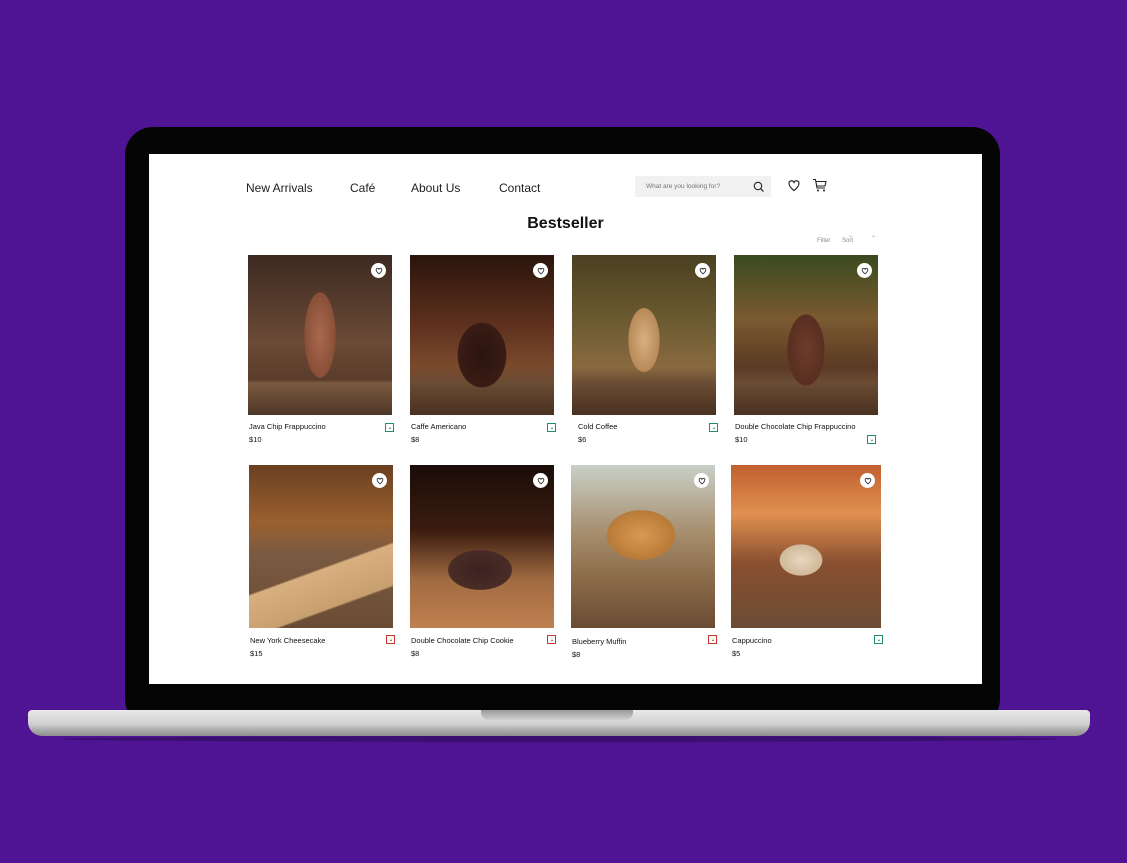  I want to click on nav-link-new-arrivals: New Arrivals, so click(279, 188).